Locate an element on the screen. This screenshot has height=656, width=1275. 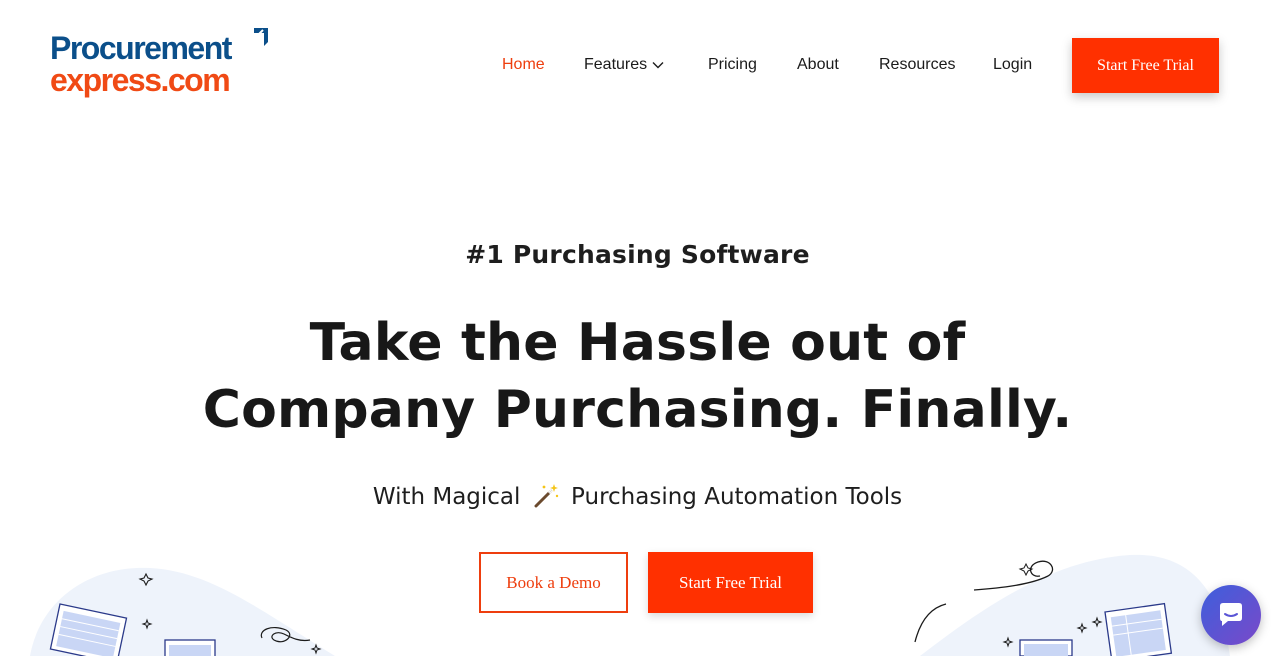
hero-start-free-trial-button: Start Free Trial is located at coordinates (730, 582).